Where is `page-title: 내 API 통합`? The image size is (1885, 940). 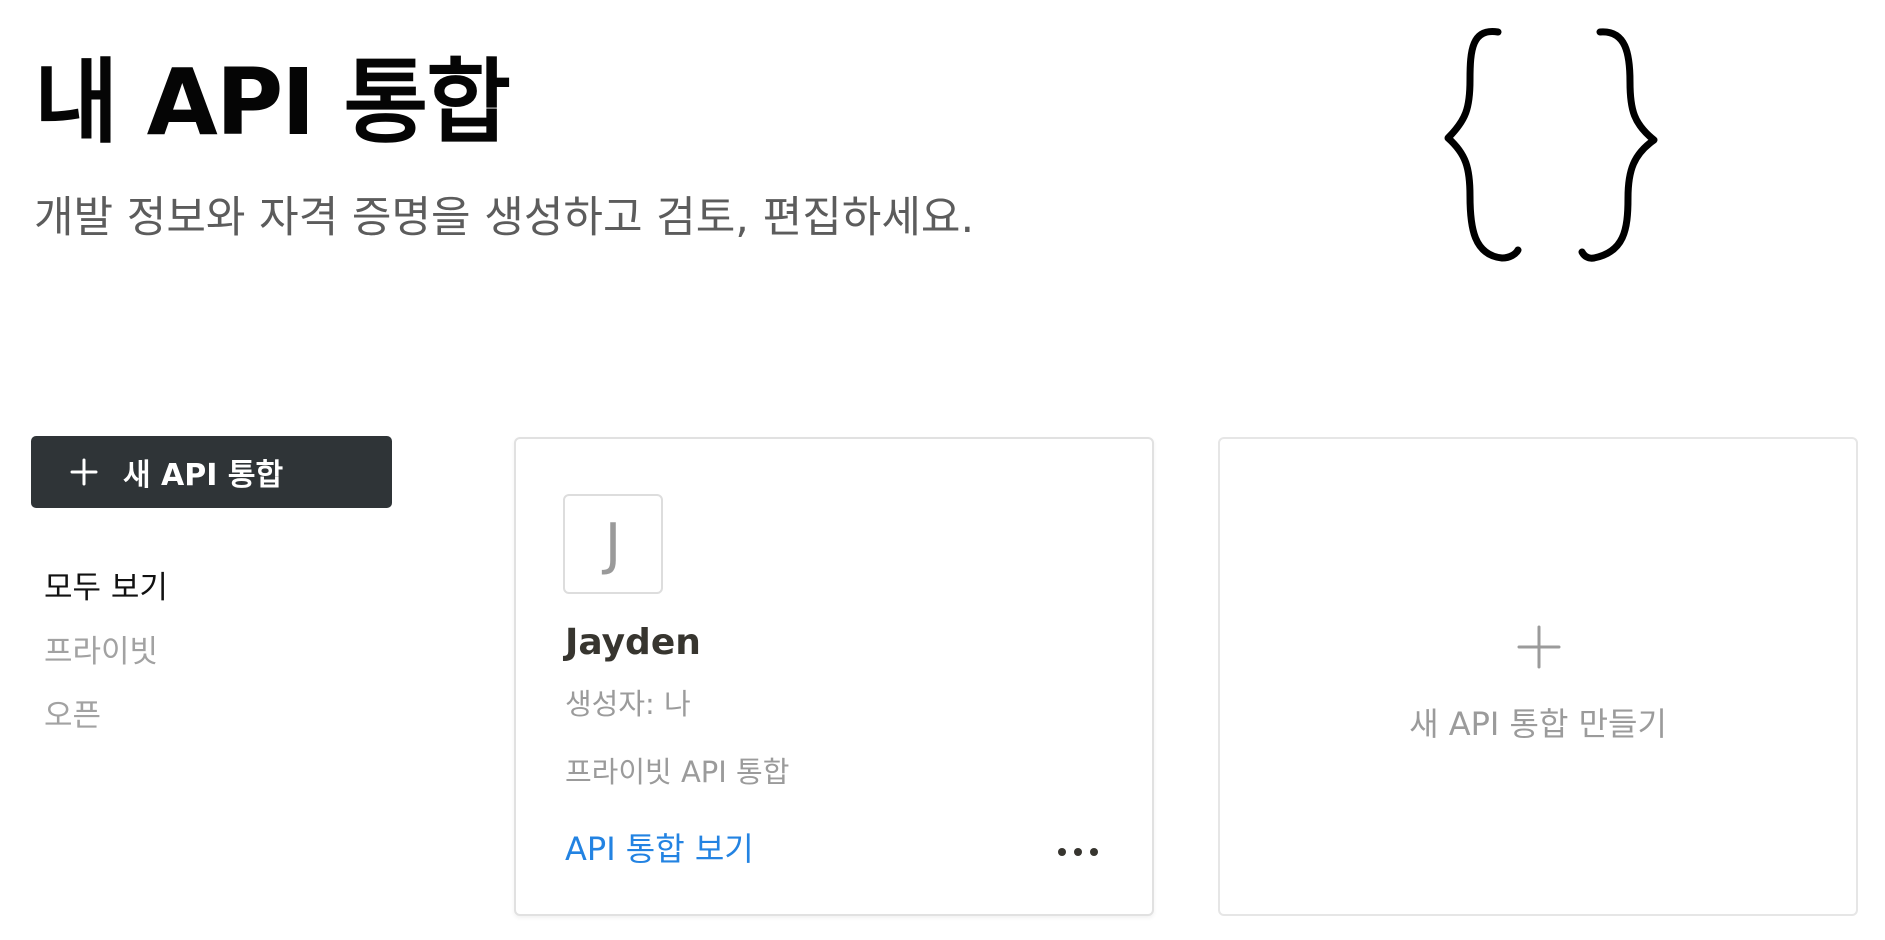
page-title: 내 API 통합 is located at coordinates (272, 102).